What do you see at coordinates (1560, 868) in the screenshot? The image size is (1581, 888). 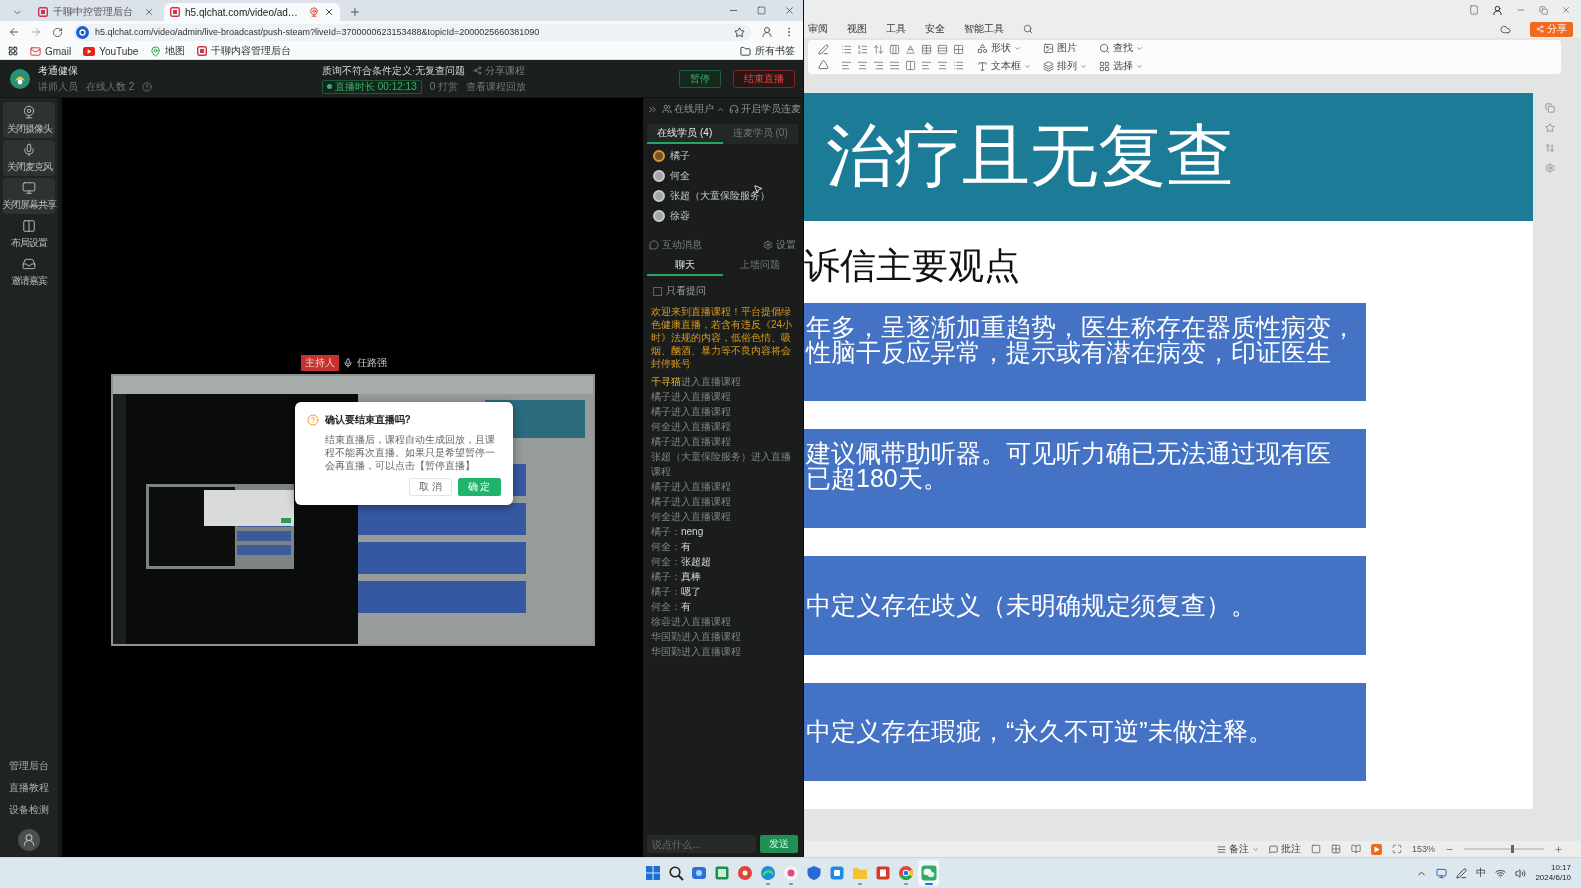 I see `clock-time: 10:17` at bounding box center [1560, 868].